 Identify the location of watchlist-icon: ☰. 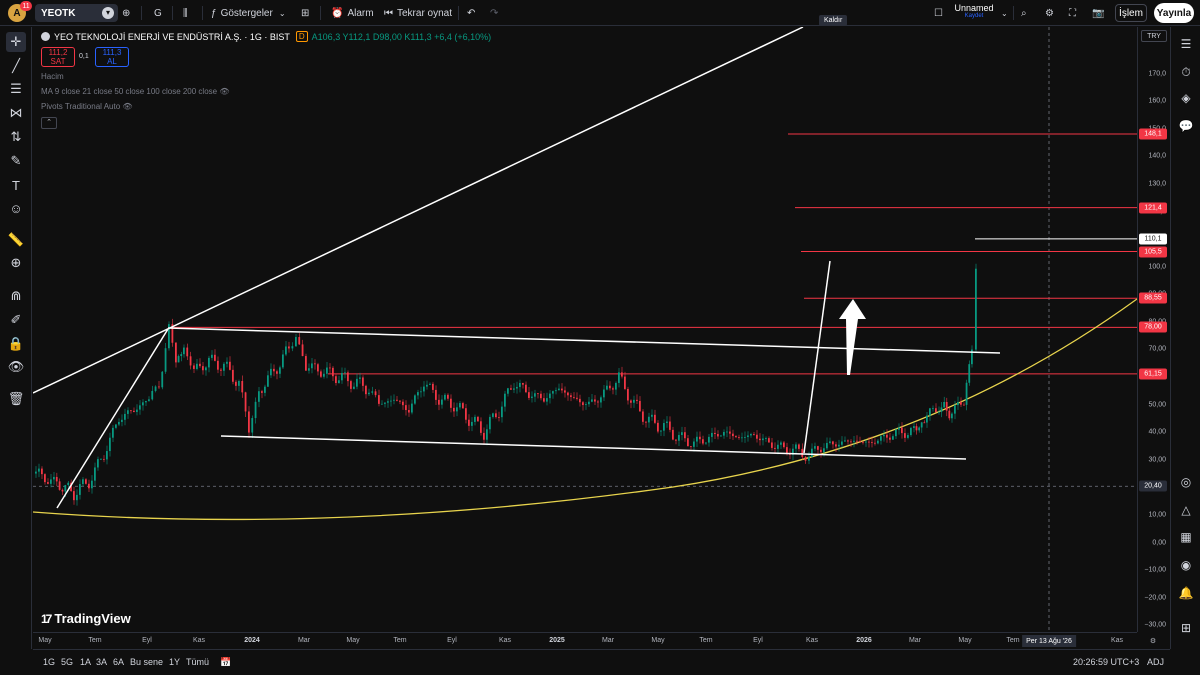
(1186, 44).